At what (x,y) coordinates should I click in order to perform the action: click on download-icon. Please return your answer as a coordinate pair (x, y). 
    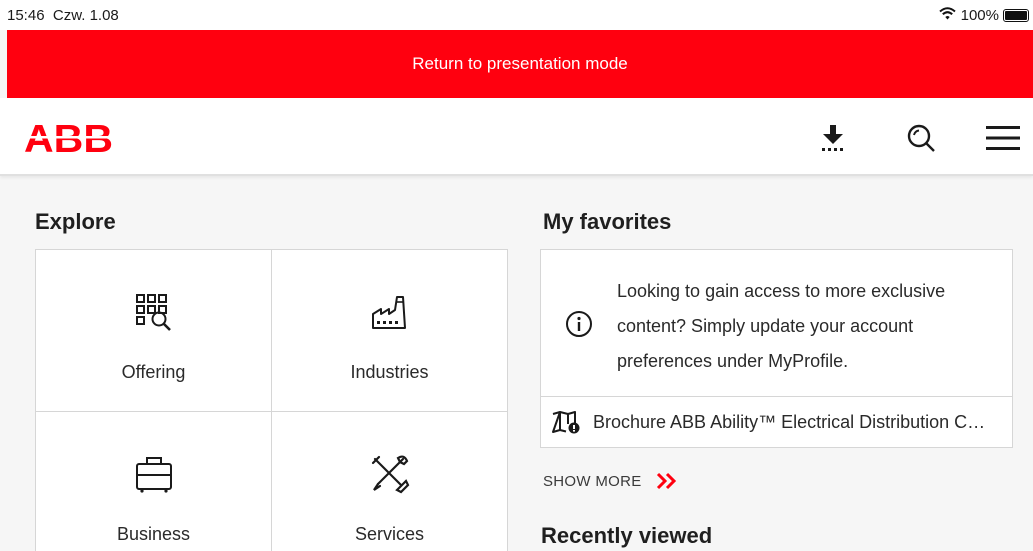
    Looking at the image, I should click on (833, 138).